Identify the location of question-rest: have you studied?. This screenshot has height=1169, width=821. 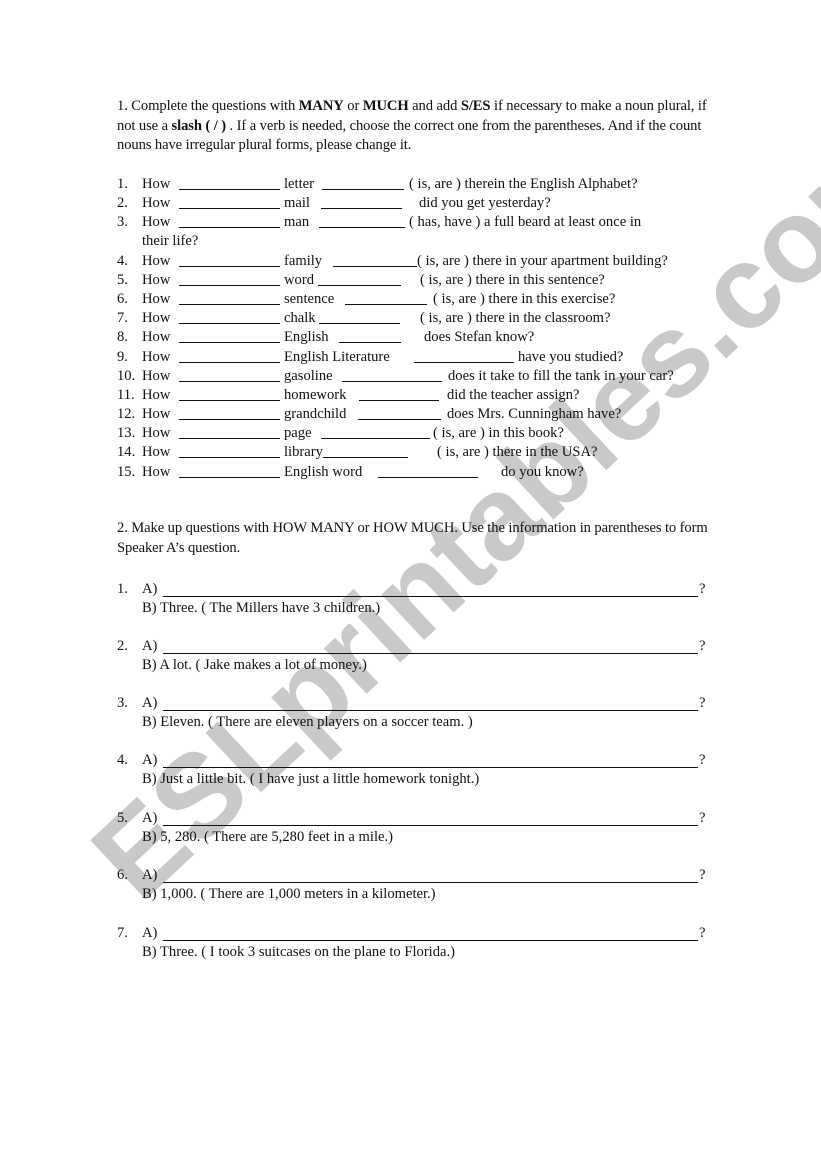
(571, 357).